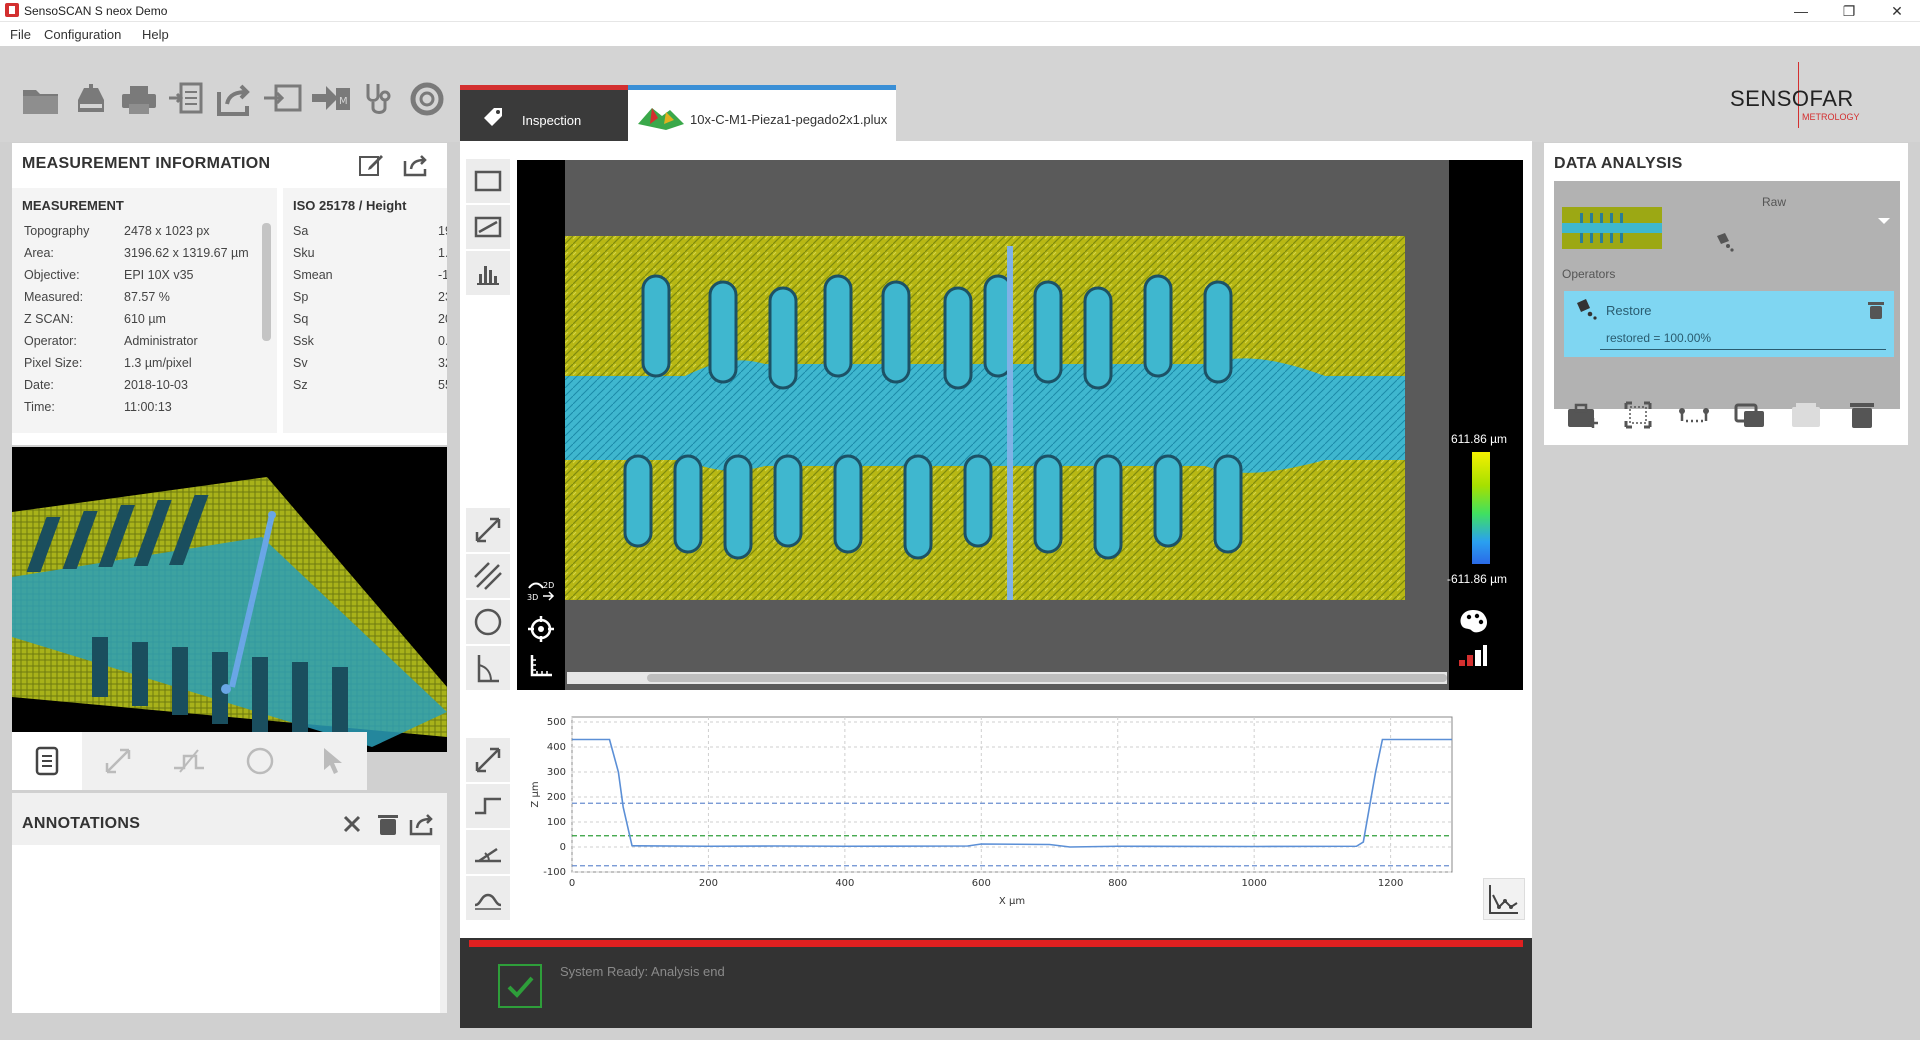 This screenshot has width=1920, height=1040. What do you see at coordinates (541, 666) in the screenshot?
I see `axis-ruler-button` at bounding box center [541, 666].